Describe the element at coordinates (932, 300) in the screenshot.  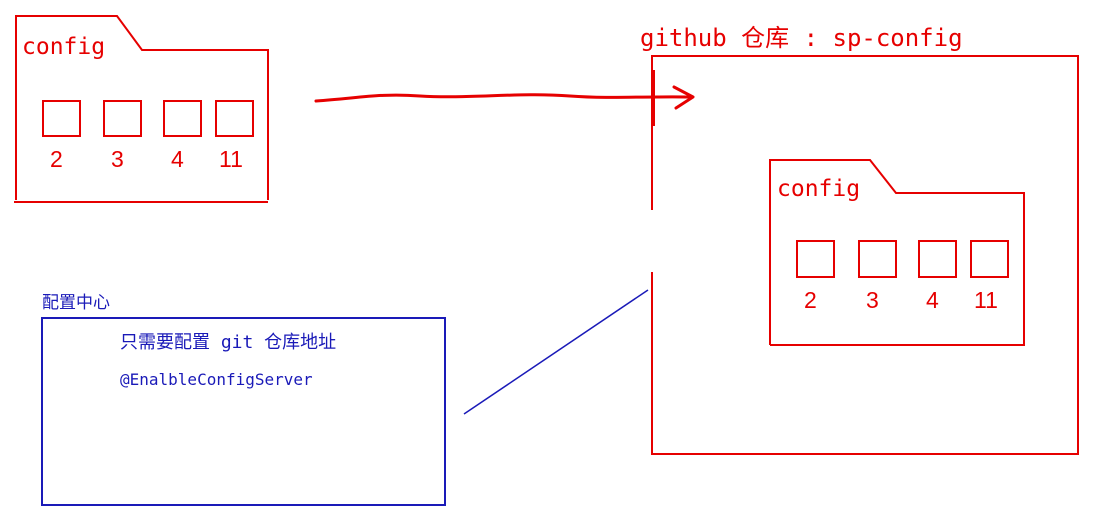
I see `inner-box-3-label: 4` at that location.